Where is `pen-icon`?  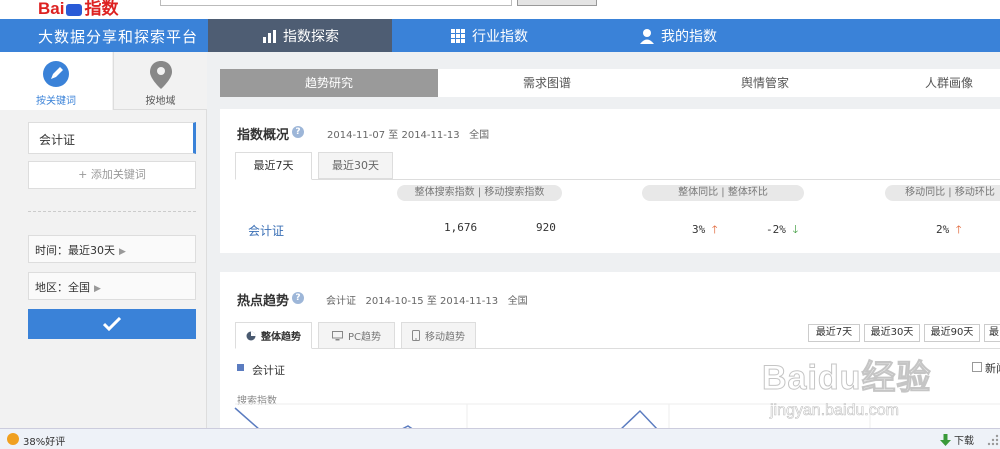 pen-icon is located at coordinates (56, 74).